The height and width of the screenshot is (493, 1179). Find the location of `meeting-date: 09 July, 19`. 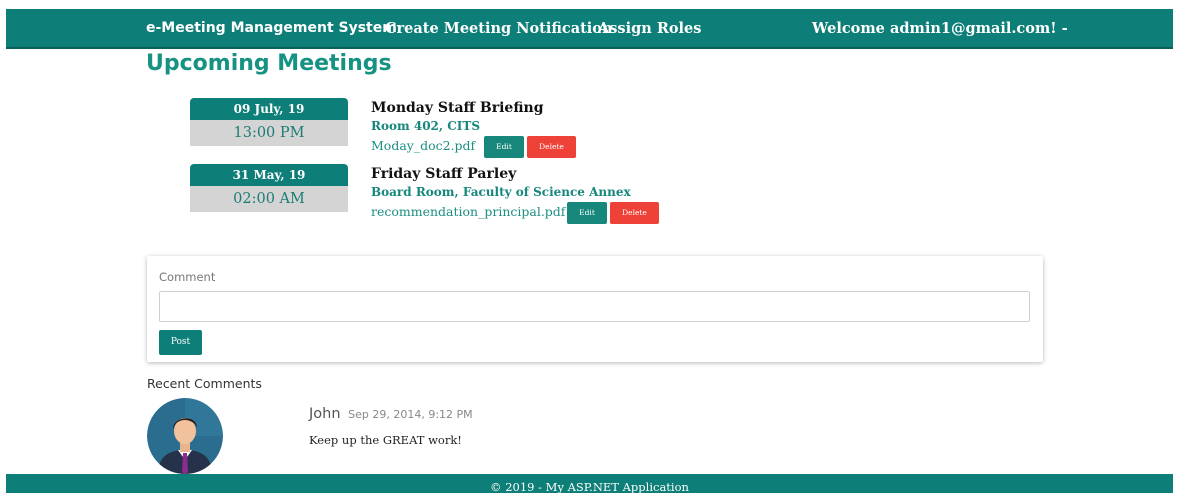

meeting-date: 09 July, 19 is located at coordinates (269, 109).